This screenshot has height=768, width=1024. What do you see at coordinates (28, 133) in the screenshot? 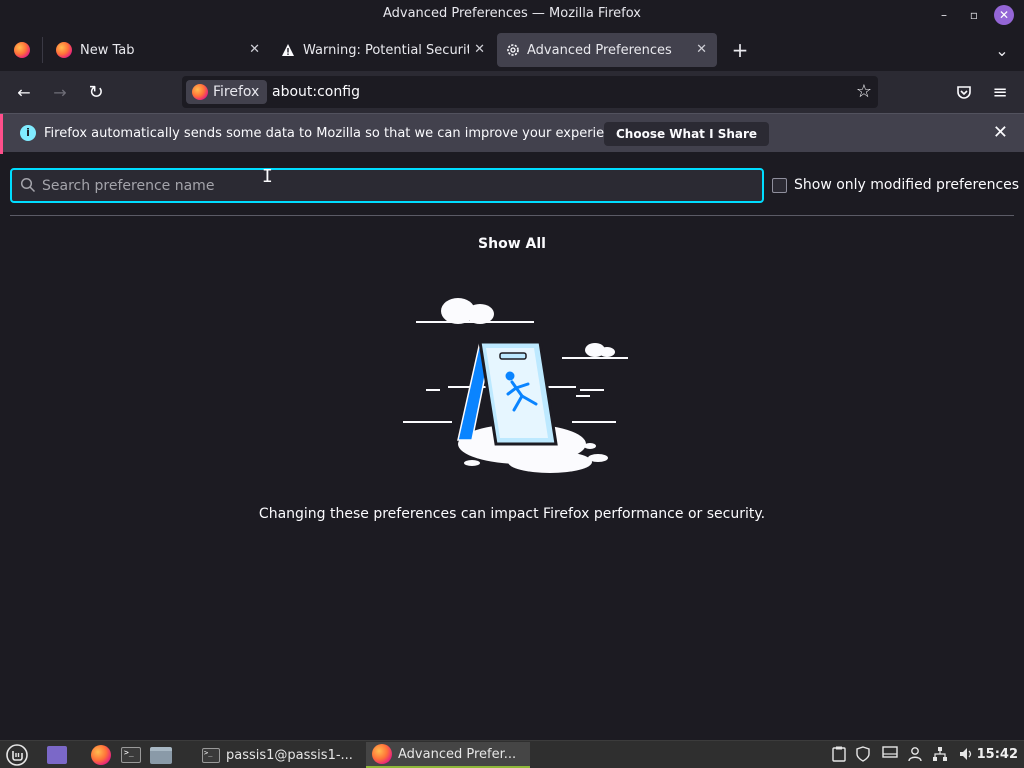
I see `info-icon: i` at bounding box center [28, 133].